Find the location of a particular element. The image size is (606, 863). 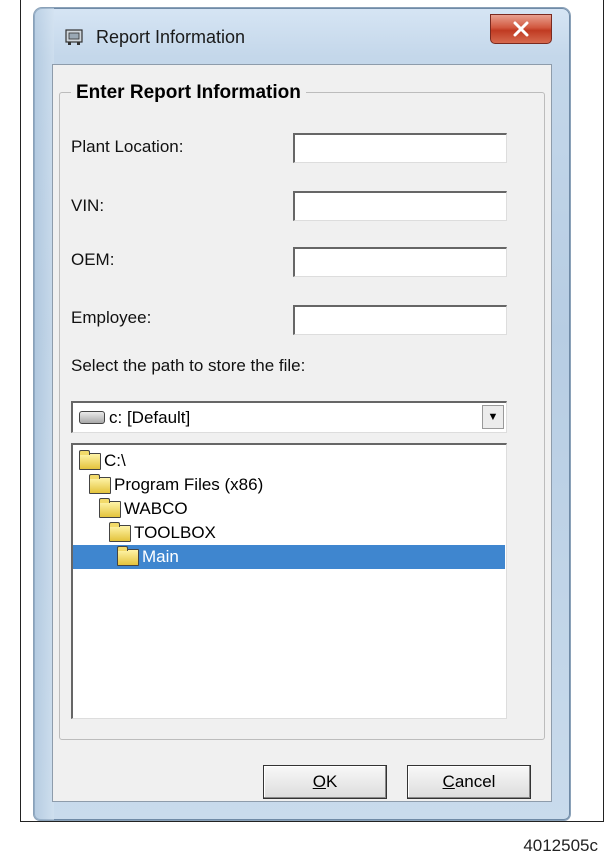

plant-location-input is located at coordinates (400, 148).